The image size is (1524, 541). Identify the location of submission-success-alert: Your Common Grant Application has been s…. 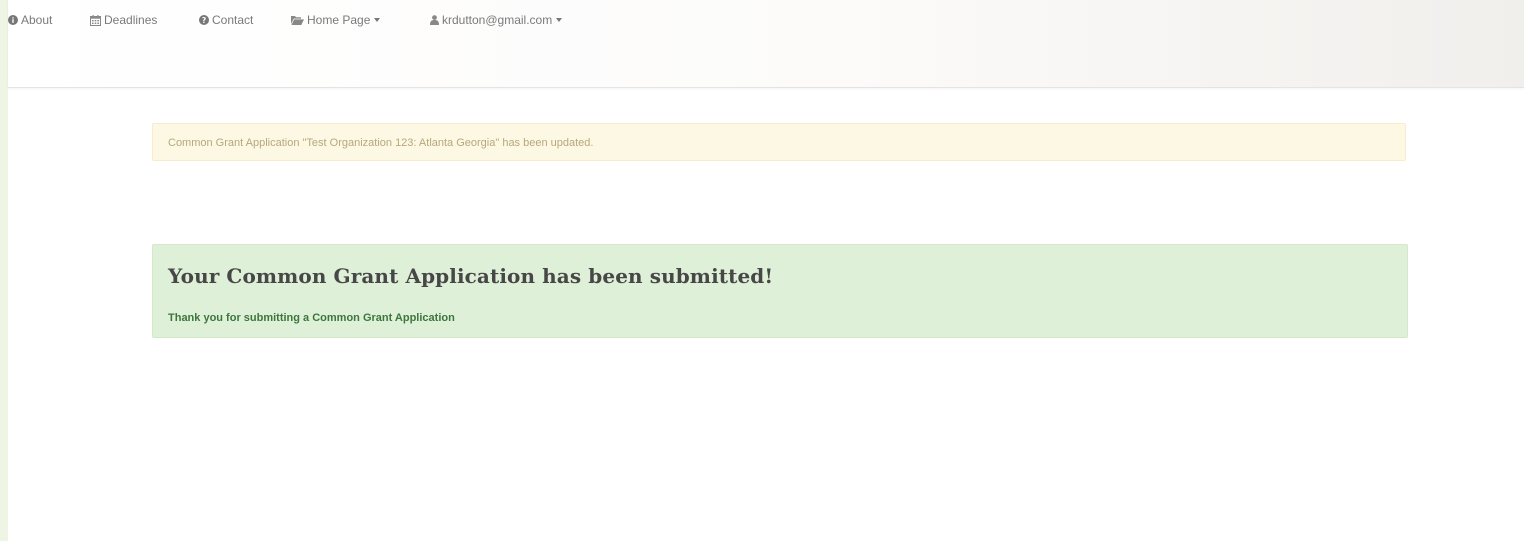
(780, 291).